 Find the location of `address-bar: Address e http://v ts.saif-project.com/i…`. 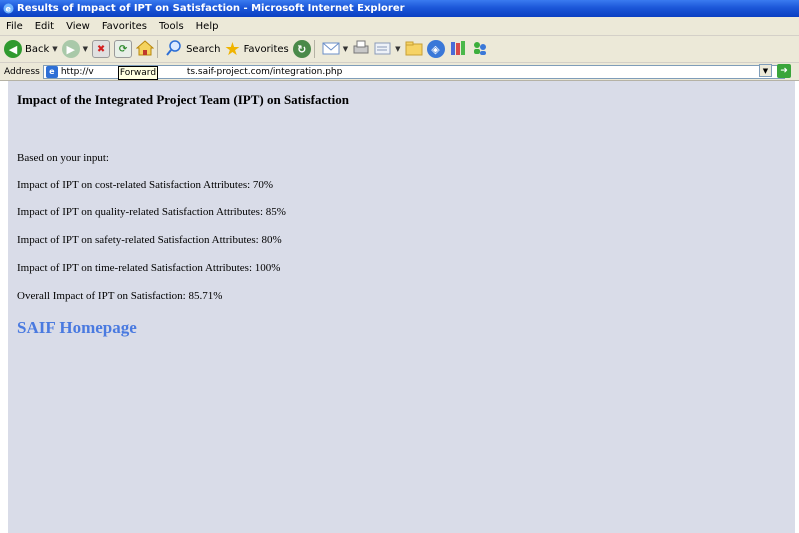

address-bar: Address e http://v ts.saif-project.com/i… is located at coordinates (399, 72).